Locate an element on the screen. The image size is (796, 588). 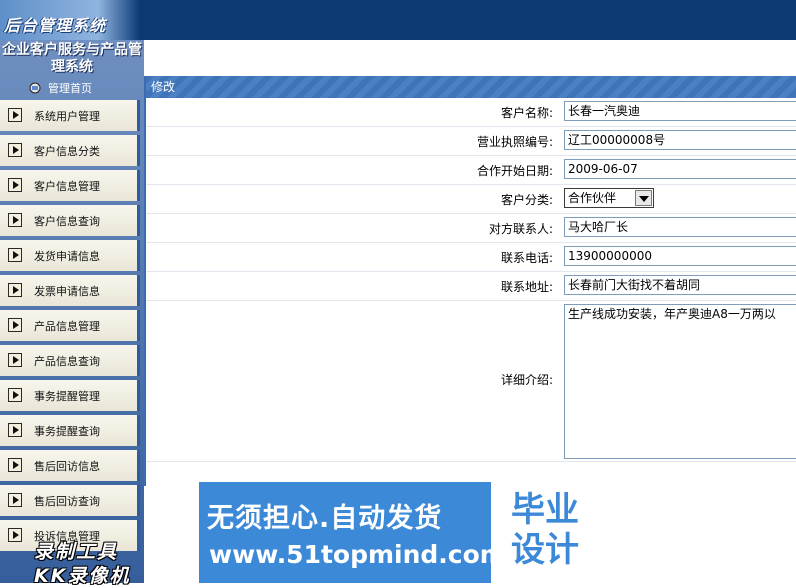
sidebar-item-label: 客户信息分类 is located at coordinates (67, 151).